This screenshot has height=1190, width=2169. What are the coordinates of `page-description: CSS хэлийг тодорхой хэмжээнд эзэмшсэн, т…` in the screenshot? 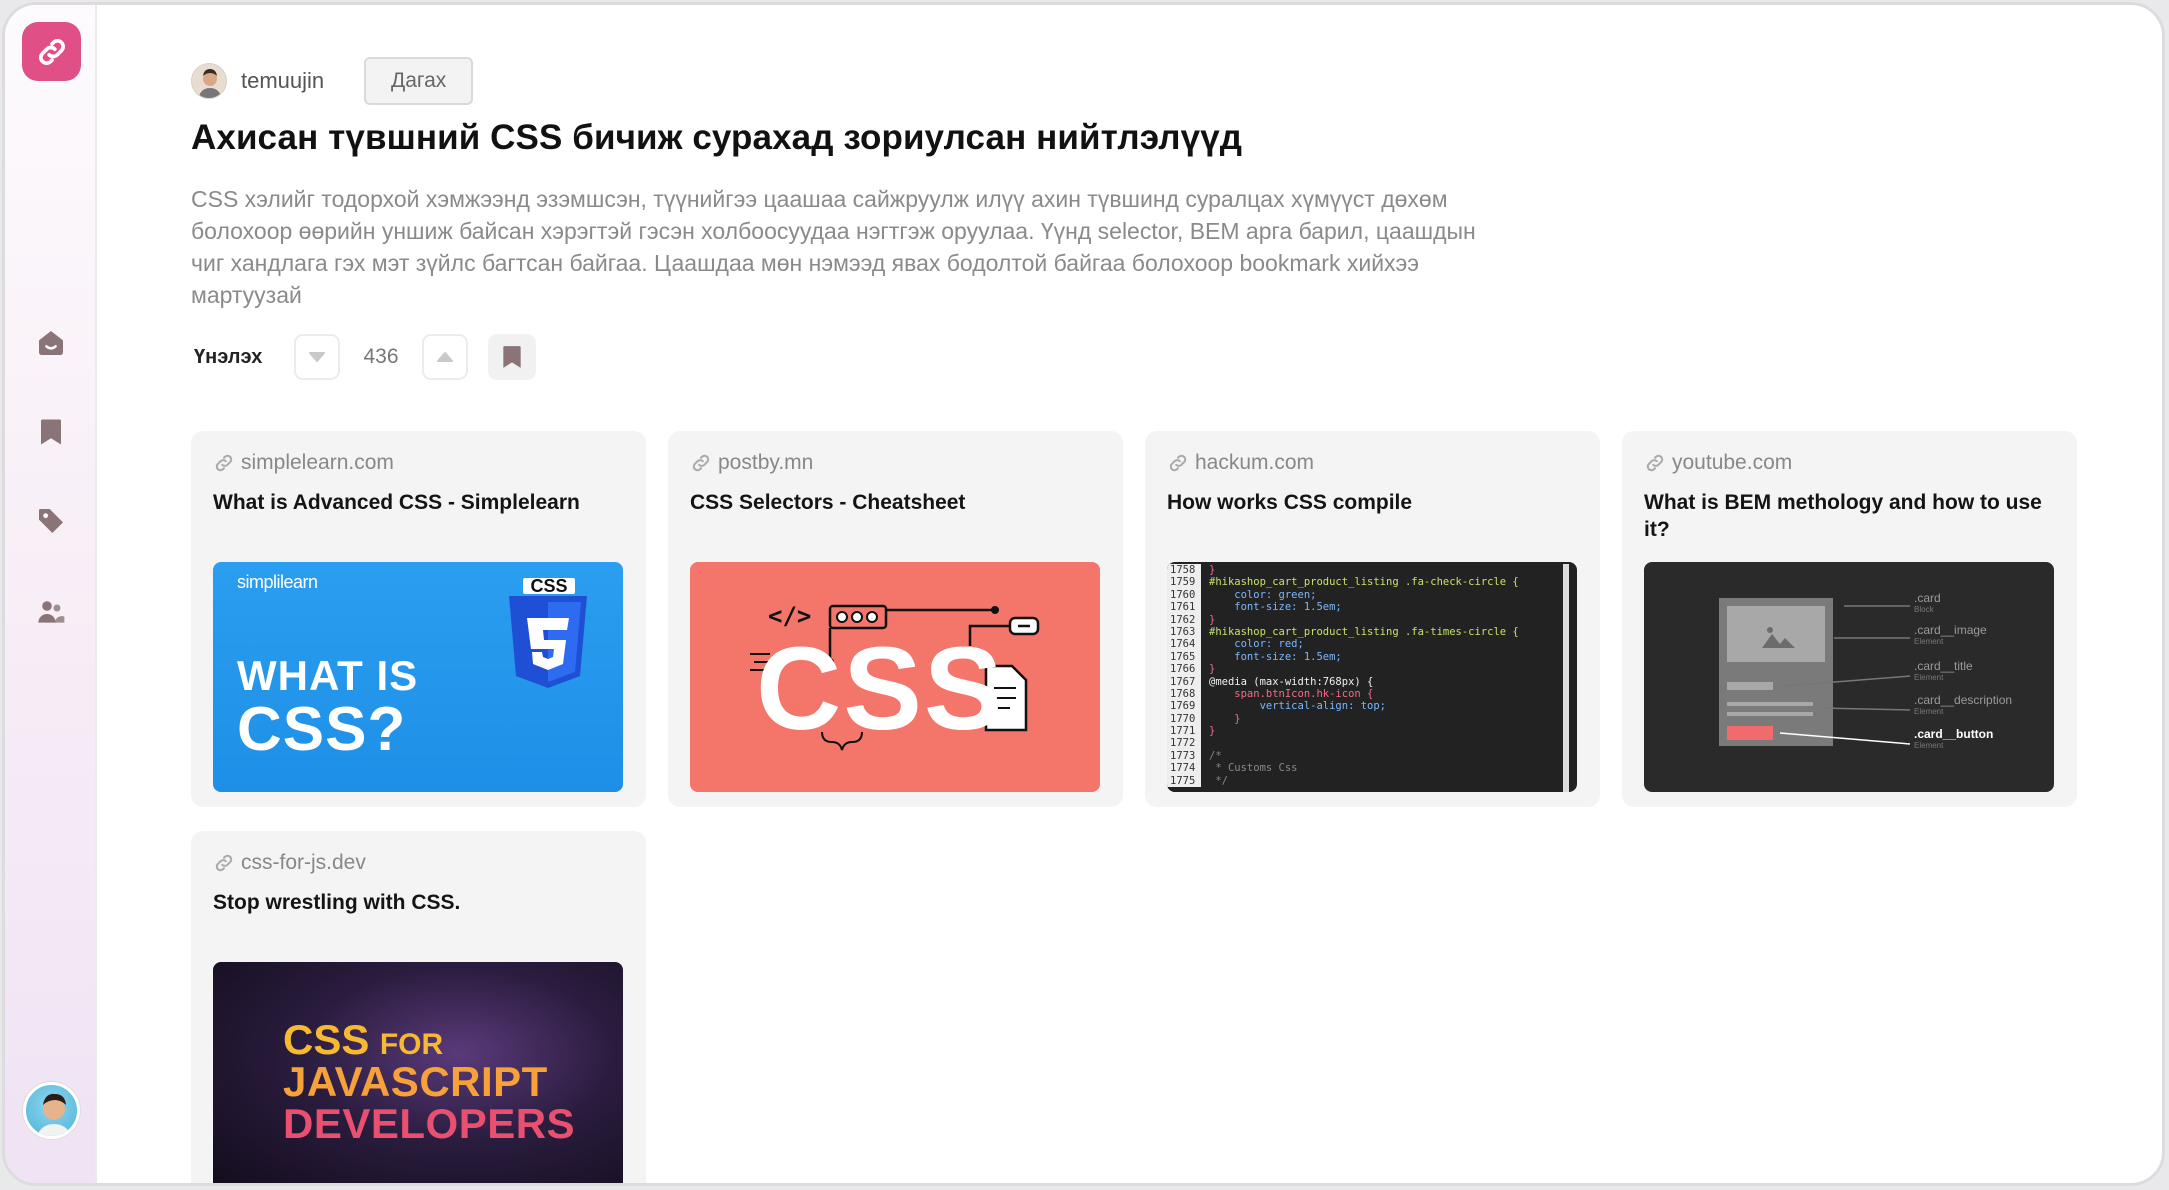 It's located at (833, 247).